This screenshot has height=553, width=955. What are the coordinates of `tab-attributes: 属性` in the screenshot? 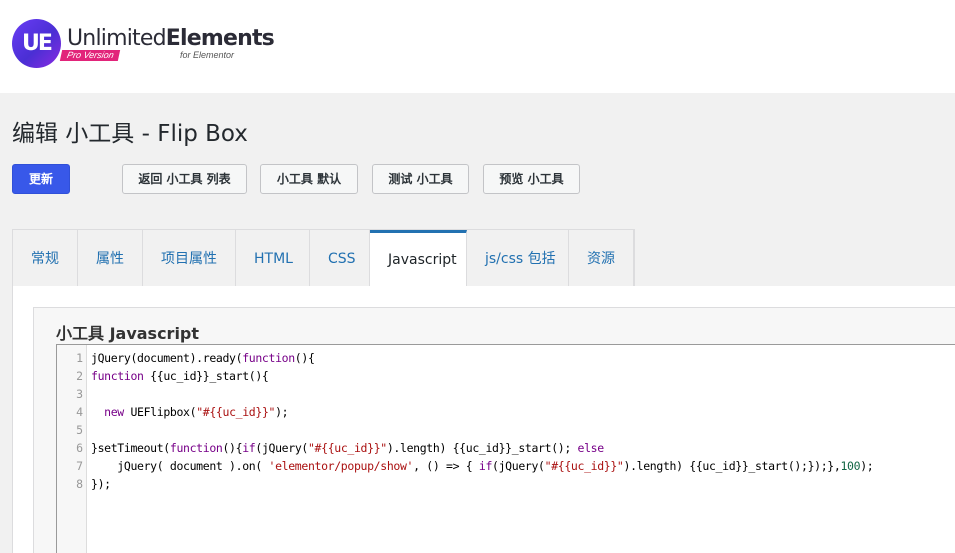 It's located at (110, 258).